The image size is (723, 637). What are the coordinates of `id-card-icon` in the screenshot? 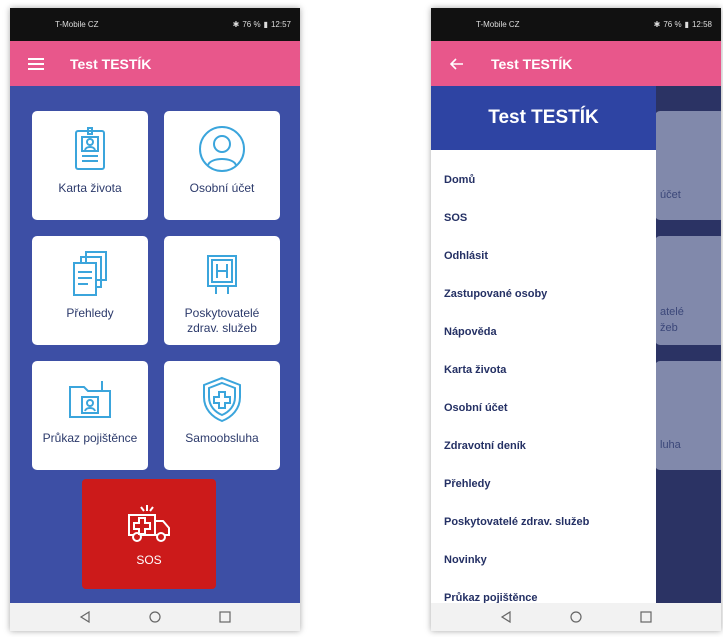 It's located at (90, 148).